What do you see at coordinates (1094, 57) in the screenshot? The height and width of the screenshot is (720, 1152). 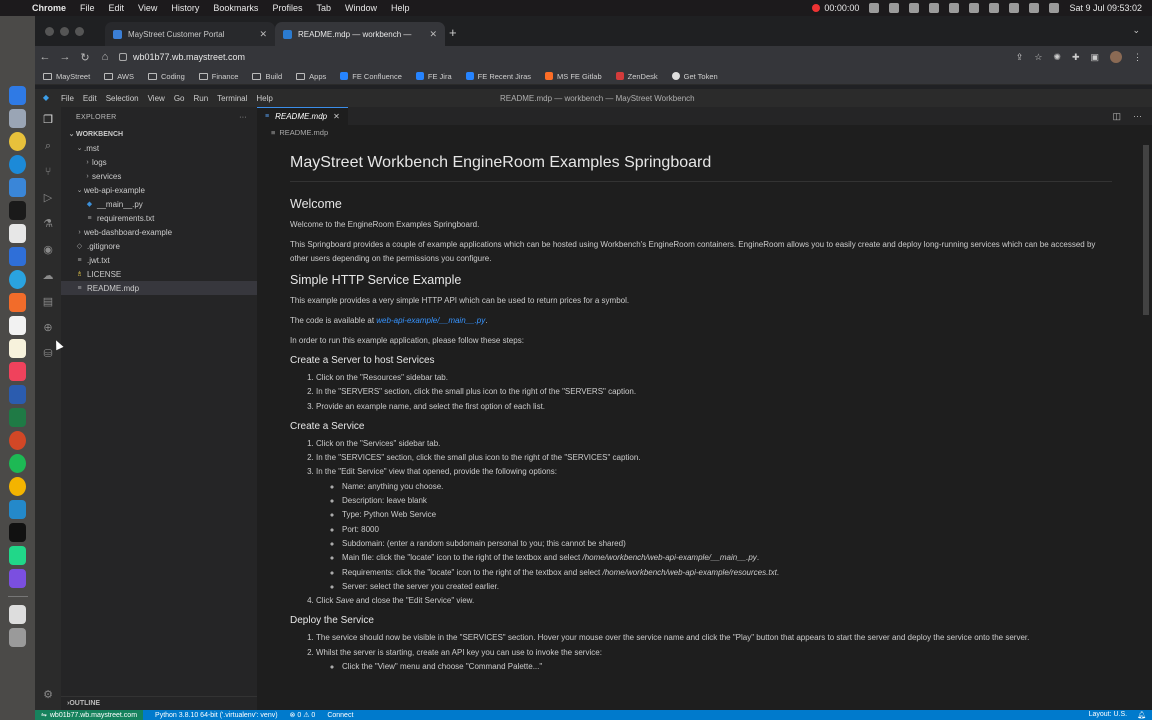 I see `side-panel-icon: ▣` at bounding box center [1094, 57].